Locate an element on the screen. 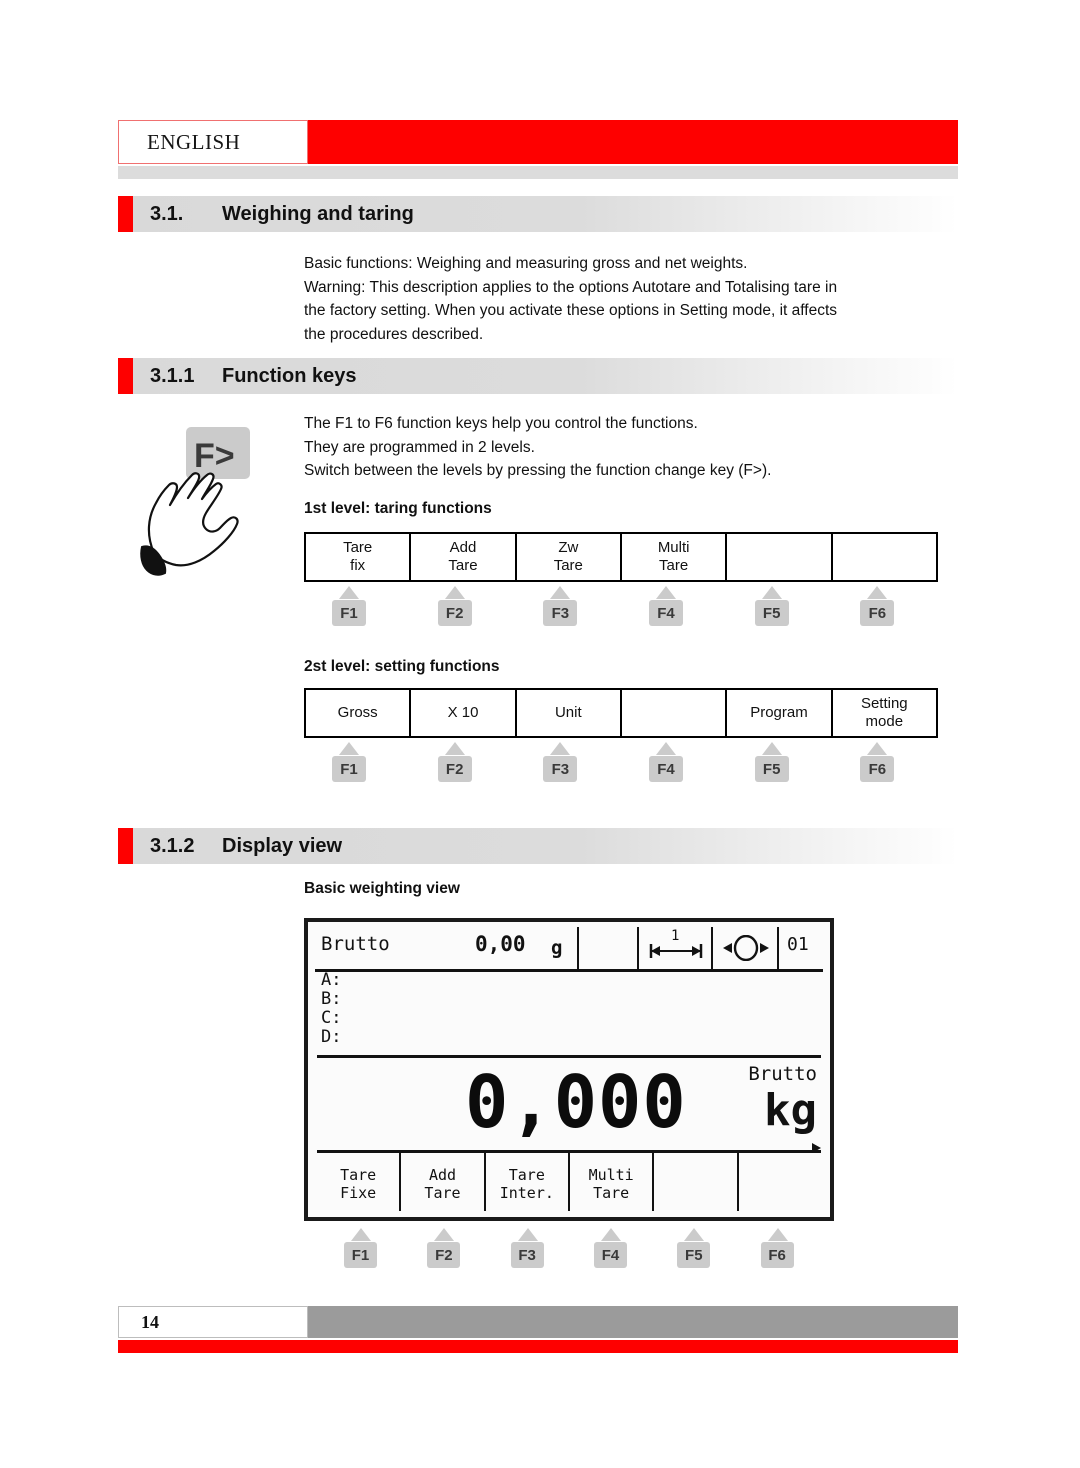  page-number: 14 is located at coordinates (150, 1321).